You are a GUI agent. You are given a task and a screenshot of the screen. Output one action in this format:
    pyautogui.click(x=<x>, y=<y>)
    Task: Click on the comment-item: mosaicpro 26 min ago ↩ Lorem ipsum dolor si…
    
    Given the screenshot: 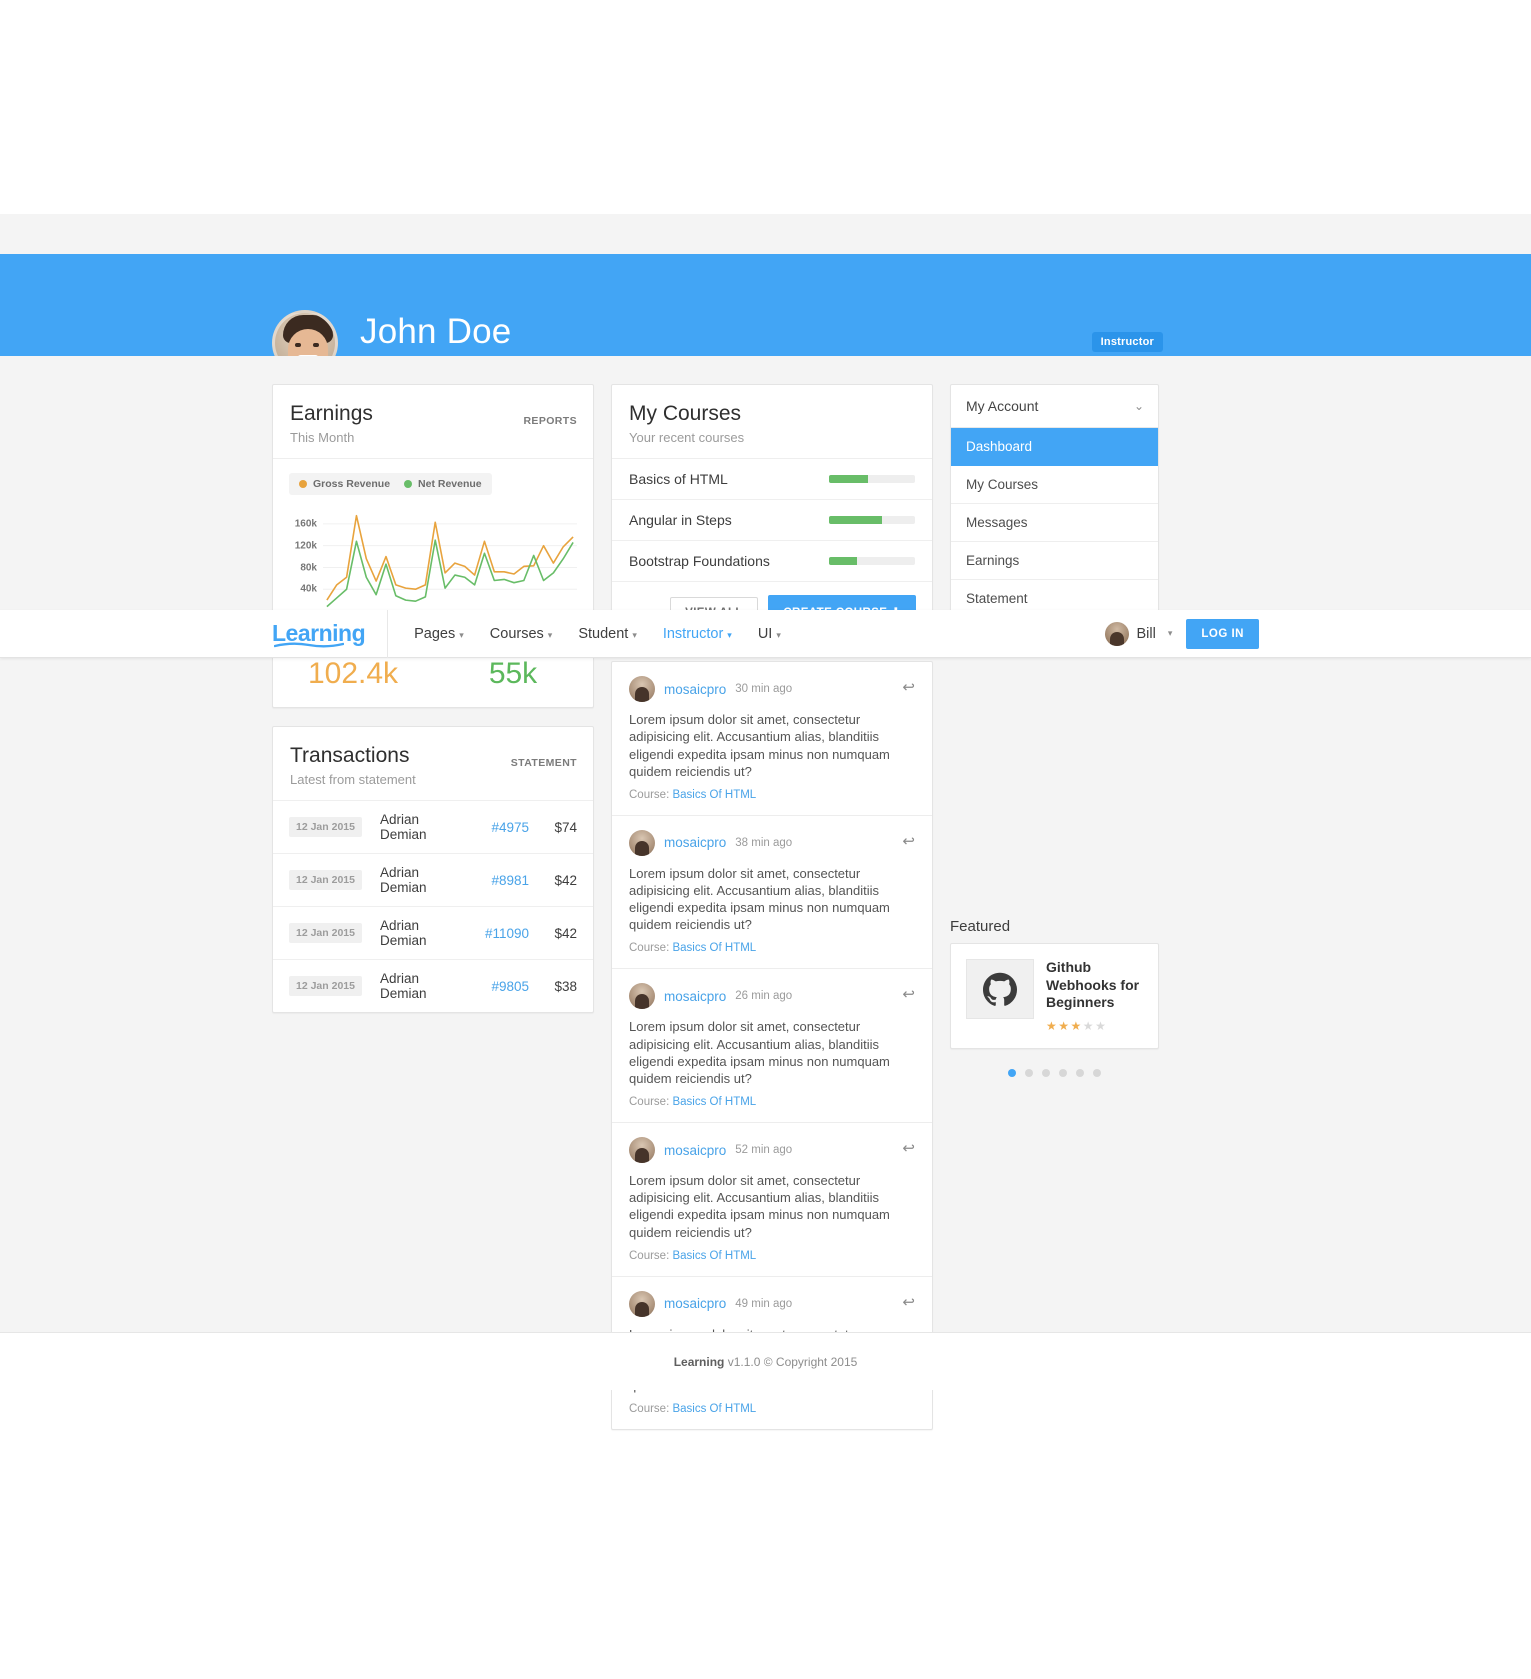 What is the action you would take?
    pyautogui.click(x=772, y=1046)
    